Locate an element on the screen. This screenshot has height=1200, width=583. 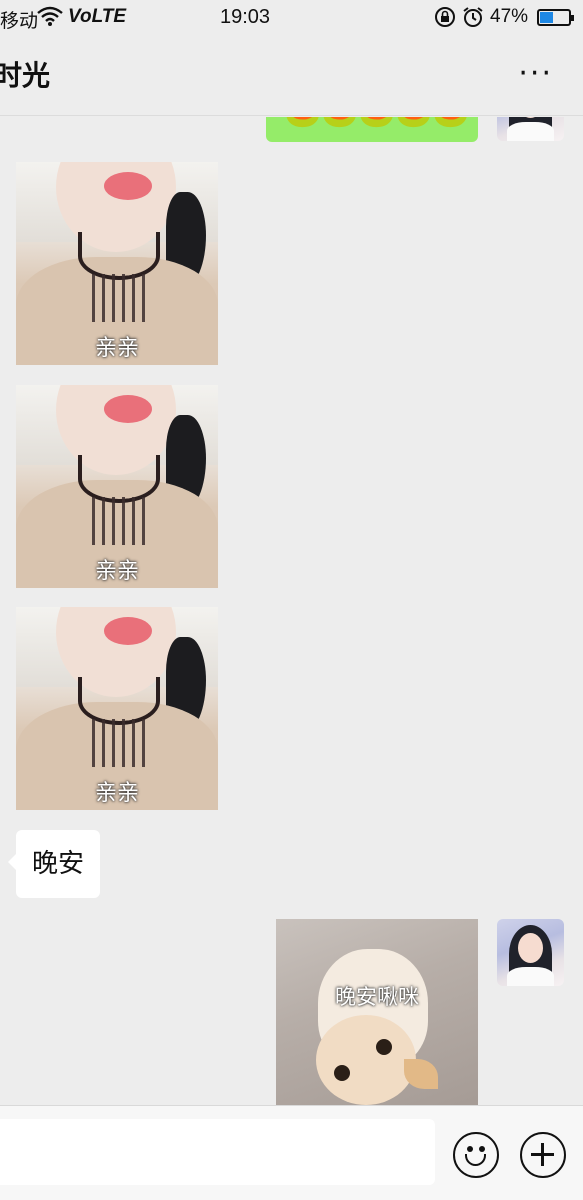
sent-emoji-bubble: 🐸 🐸 🐸 🐸 🐸 is located at coordinates (372, 129).